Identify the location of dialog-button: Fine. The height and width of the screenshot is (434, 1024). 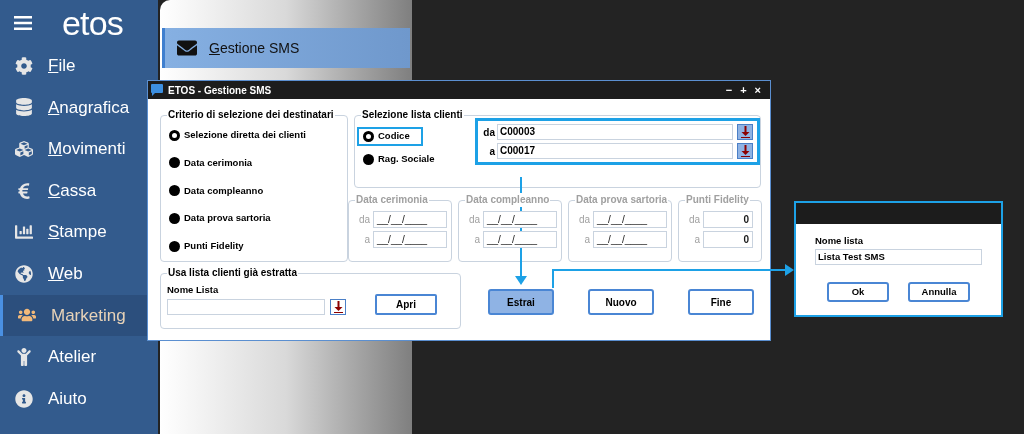
(721, 302).